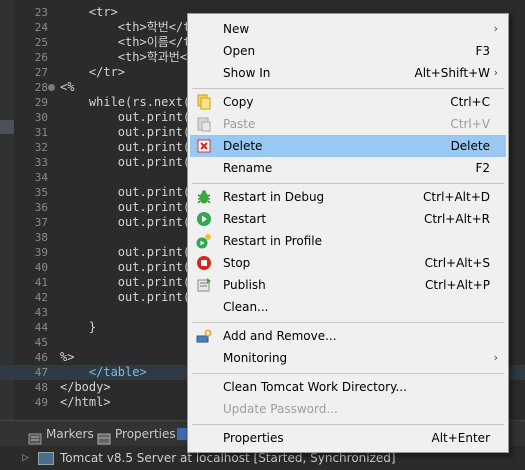  Describe the element at coordinates (348, 29) in the screenshot. I see `menu-item-new: New ›` at that location.